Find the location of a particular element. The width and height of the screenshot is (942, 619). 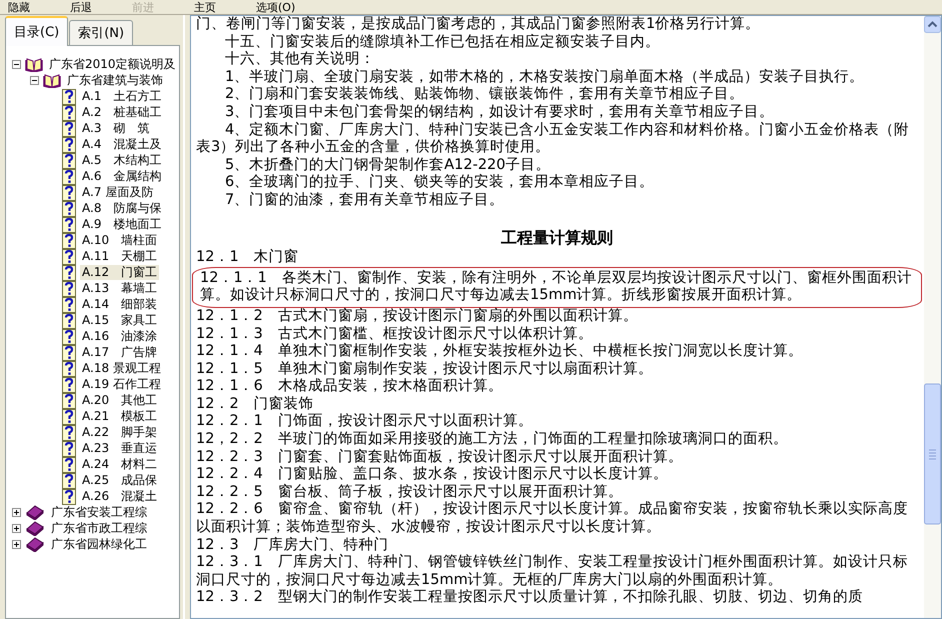

tree-item: A.23 垂直运 is located at coordinates (120, 448).